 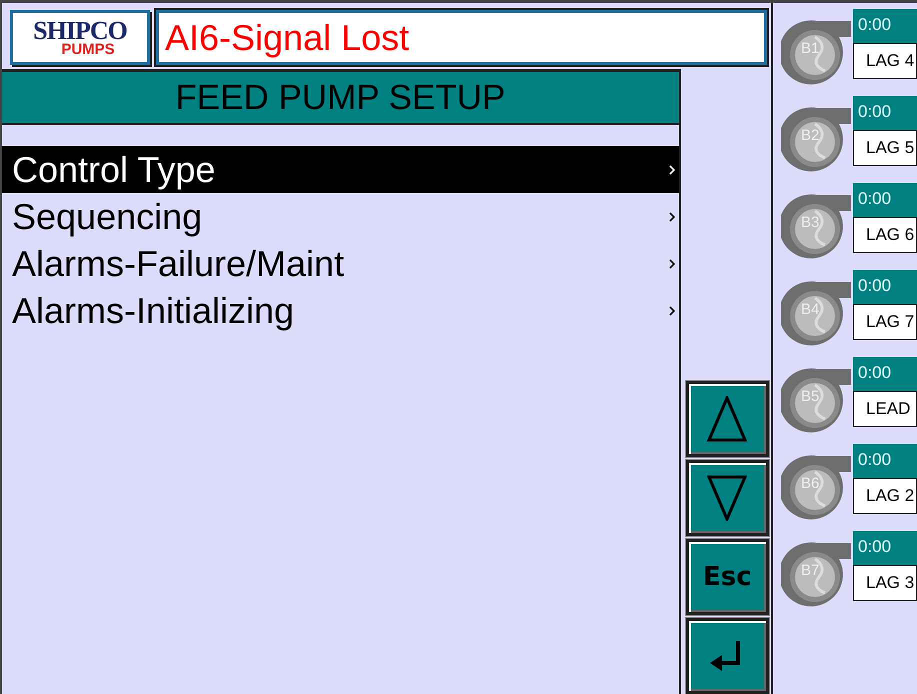 I want to click on menu-item: Sequencing, so click(x=340, y=216).